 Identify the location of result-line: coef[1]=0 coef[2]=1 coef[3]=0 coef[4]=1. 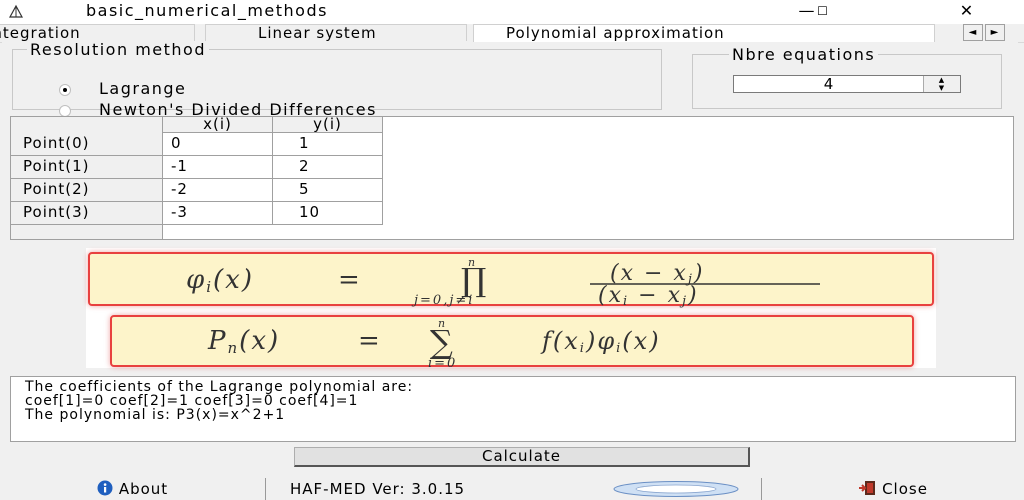
(192, 401).